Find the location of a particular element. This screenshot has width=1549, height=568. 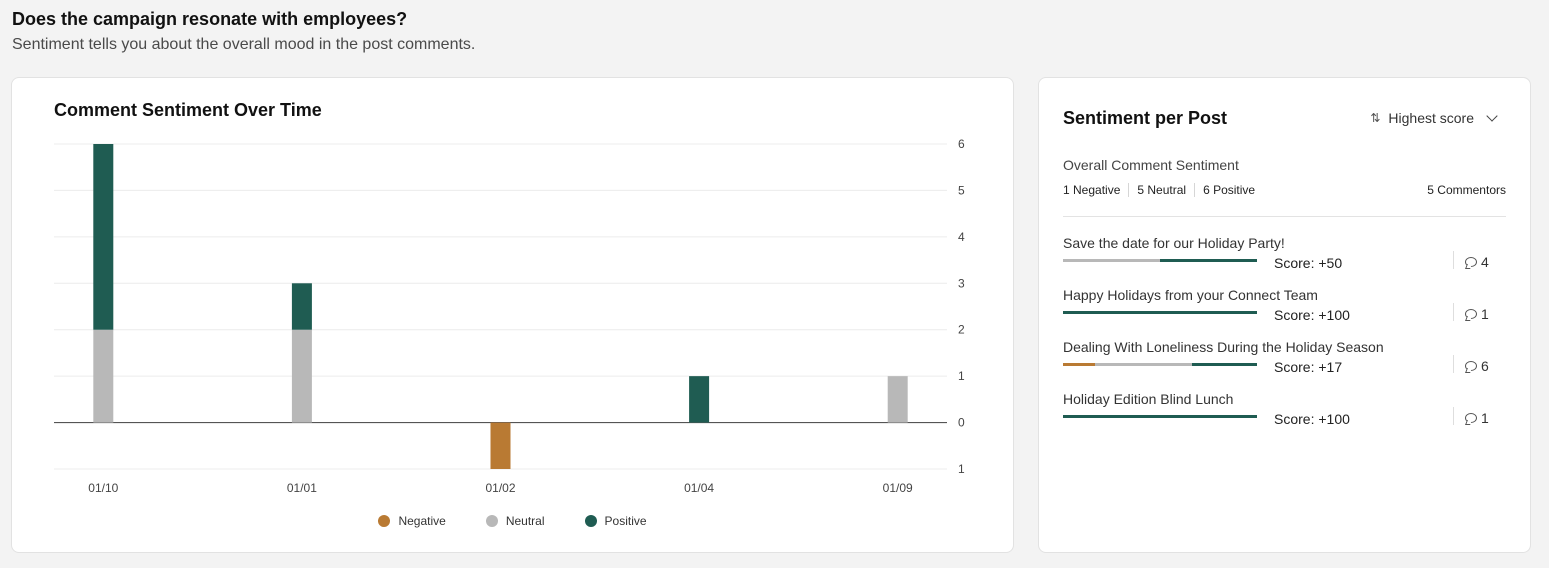

sort-label: Highest score is located at coordinates (1431, 118).